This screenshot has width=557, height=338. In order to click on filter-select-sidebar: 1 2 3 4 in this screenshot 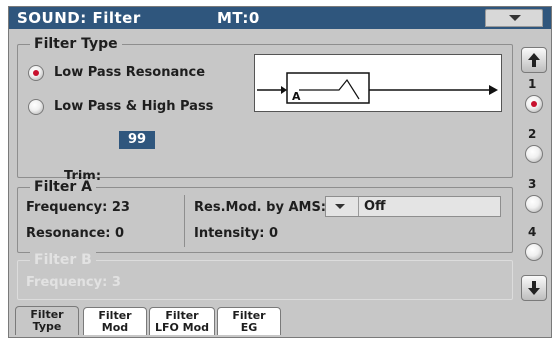, I will do `click(535, 172)`.